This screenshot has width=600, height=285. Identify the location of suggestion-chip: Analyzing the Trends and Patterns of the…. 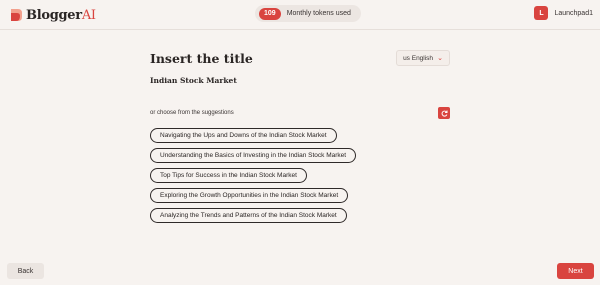
(248, 215).